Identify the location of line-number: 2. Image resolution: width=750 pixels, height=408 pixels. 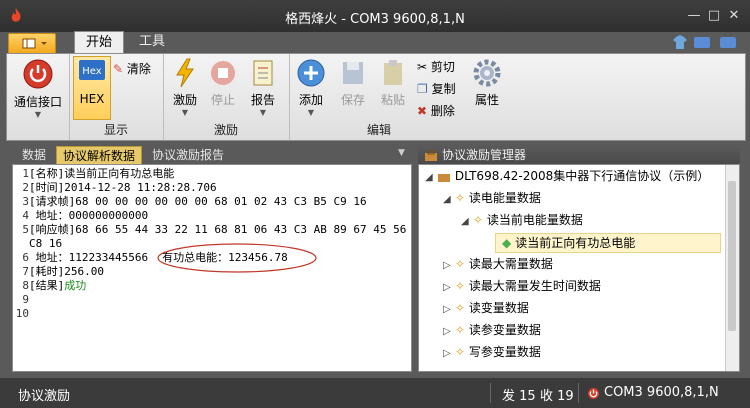
(25, 187).